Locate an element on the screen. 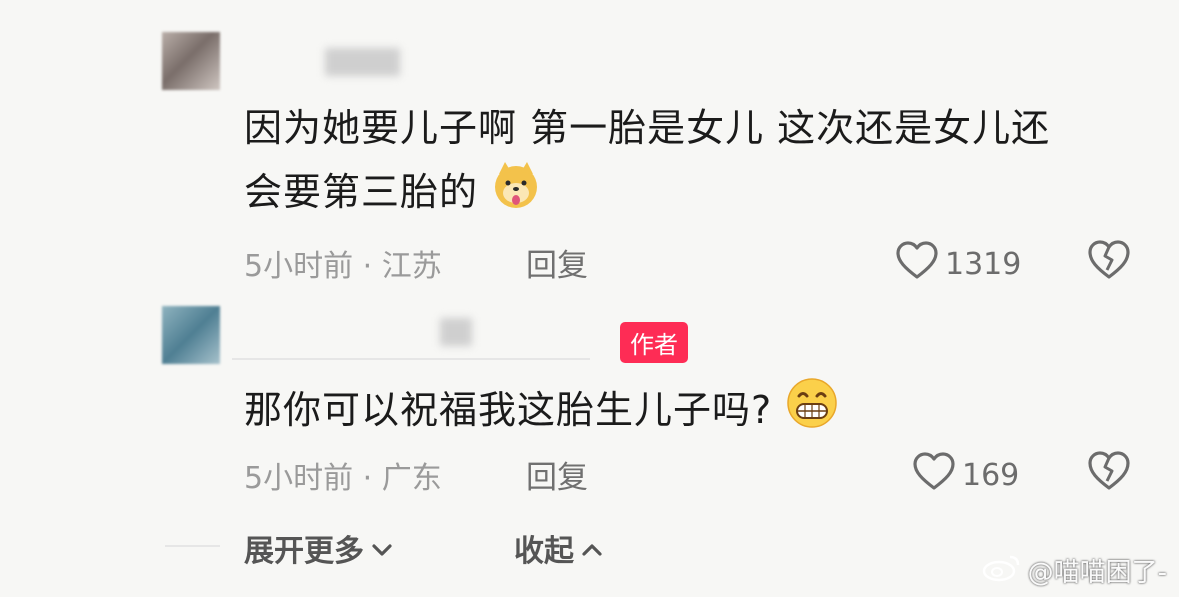 The width and height of the screenshot is (1179, 597). doge-tongue-emoji is located at coordinates (516, 194).